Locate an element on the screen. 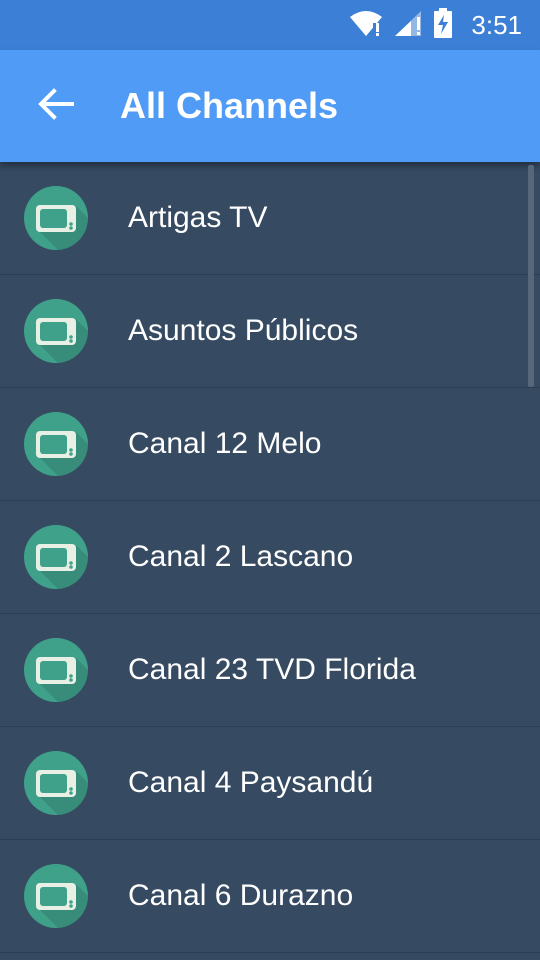  channel-label: Canal 23 TVD Florida is located at coordinates (272, 669).